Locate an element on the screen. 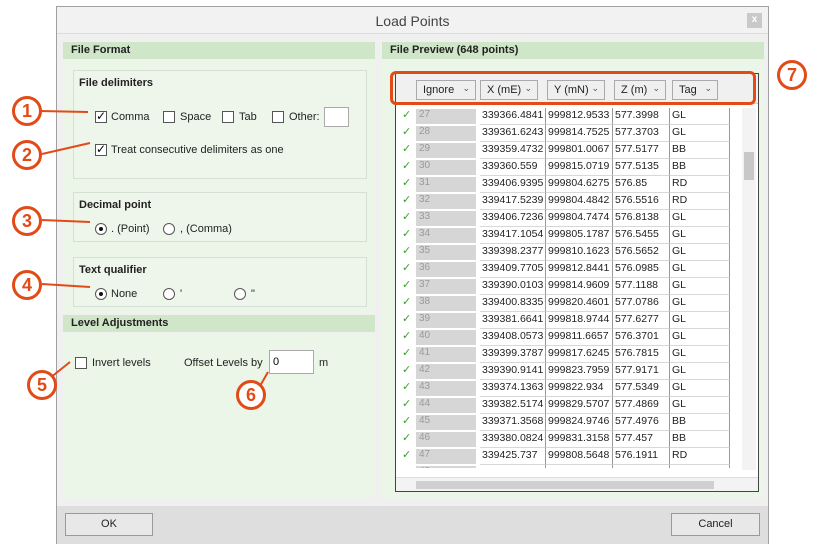 This screenshot has width=821, height=551. column-y-label: Y (mN) is located at coordinates (571, 90).